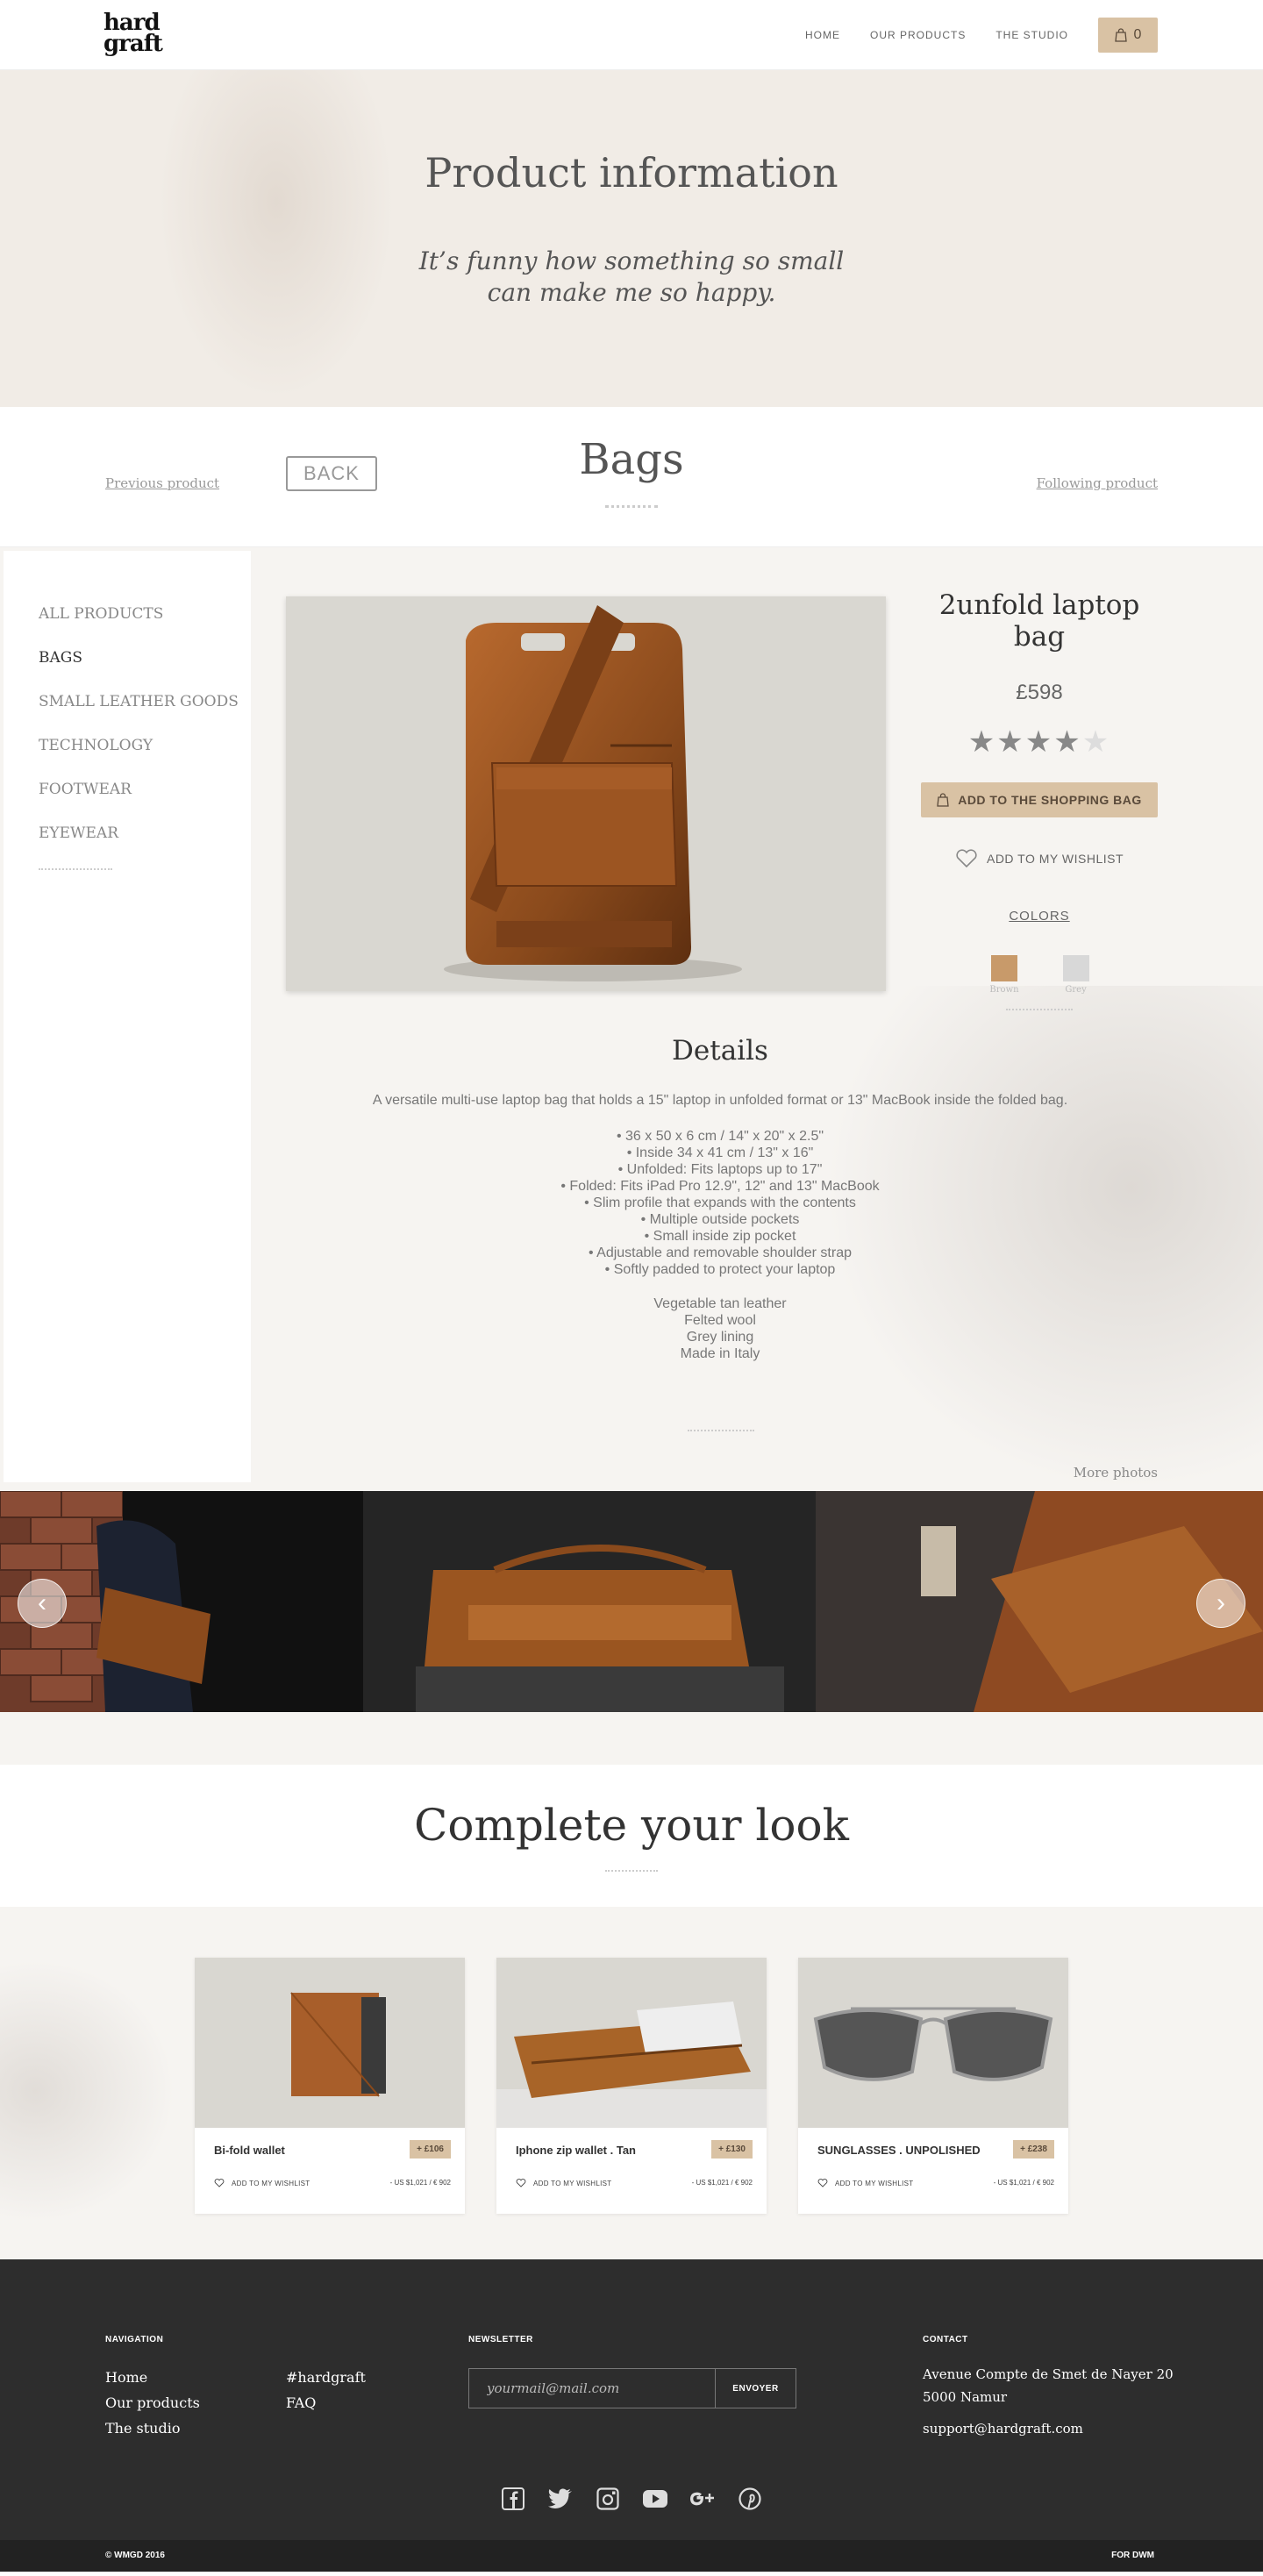  I want to click on nav-home: HOME, so click(822, 35).